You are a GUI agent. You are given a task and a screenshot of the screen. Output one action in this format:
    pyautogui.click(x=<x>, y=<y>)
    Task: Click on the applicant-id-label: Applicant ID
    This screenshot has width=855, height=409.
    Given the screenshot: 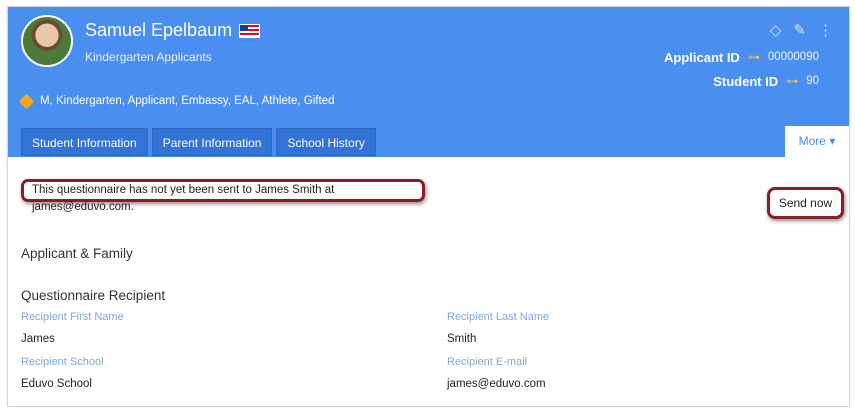 What is the action you would take?
    pyautogui.click(x=701, y=57)
    